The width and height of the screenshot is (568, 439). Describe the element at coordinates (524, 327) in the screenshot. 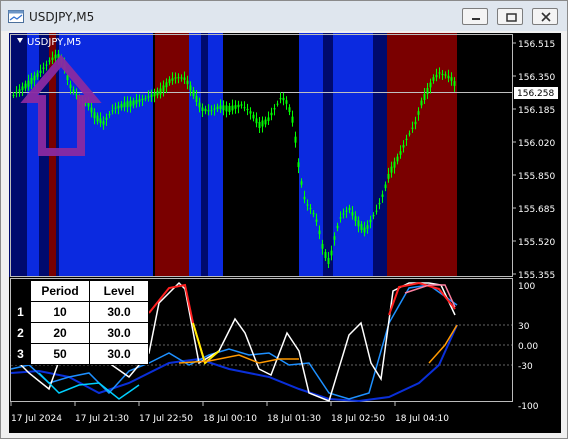

I see `indicator-tick-label: 30` at that location.